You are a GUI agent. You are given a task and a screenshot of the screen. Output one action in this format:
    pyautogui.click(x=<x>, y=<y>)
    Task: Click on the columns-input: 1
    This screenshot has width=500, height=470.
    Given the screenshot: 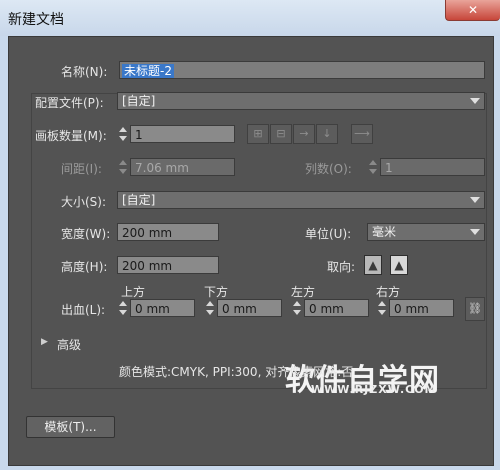 What is the action you would take?
    pyautogui.click(x=432, y=167)
    